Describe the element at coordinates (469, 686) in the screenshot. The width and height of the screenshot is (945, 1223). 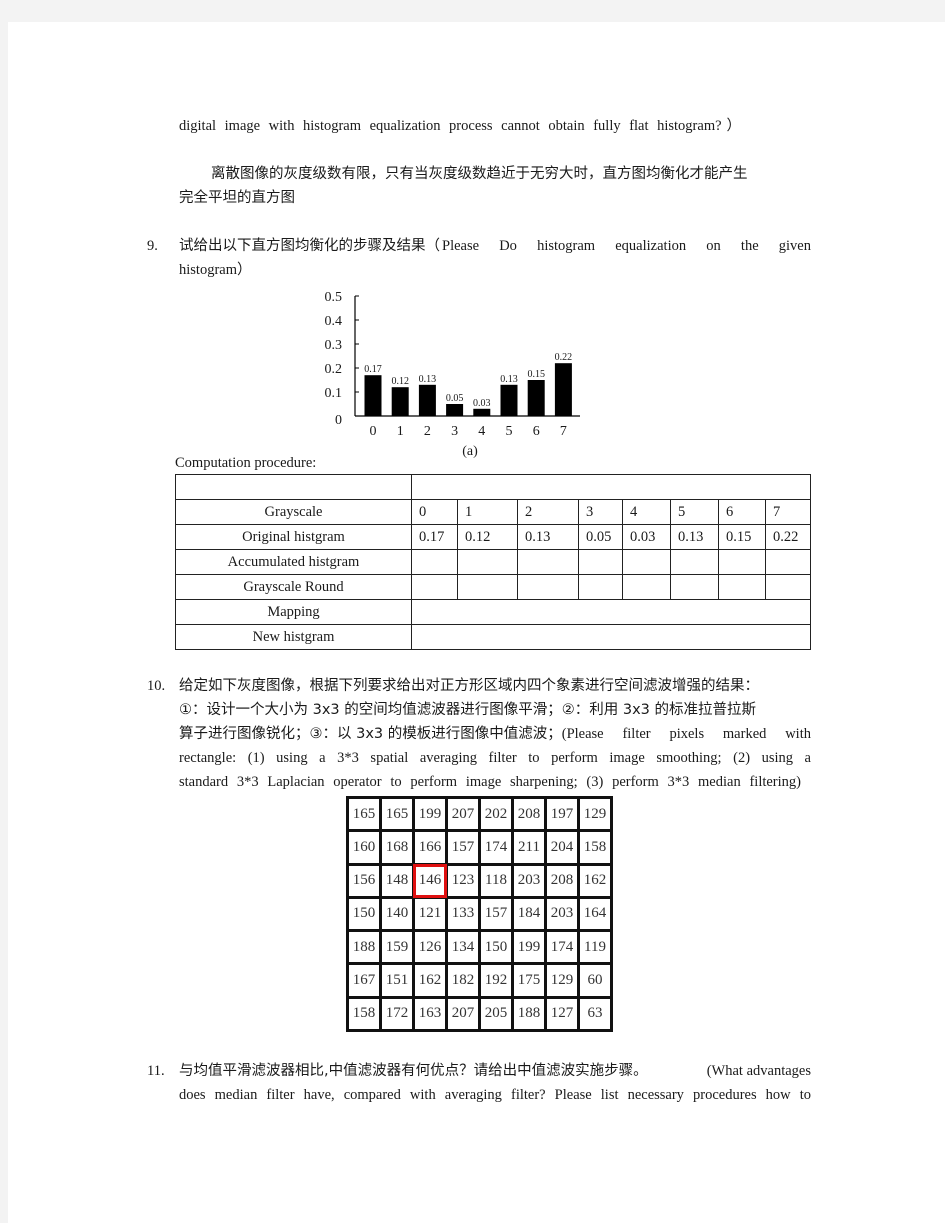
I see `question-10-line1: 给定如下灰度图像，根据下列要求给出对正方形区域内四个象素进行空间滤波增强的结果：` at that location.